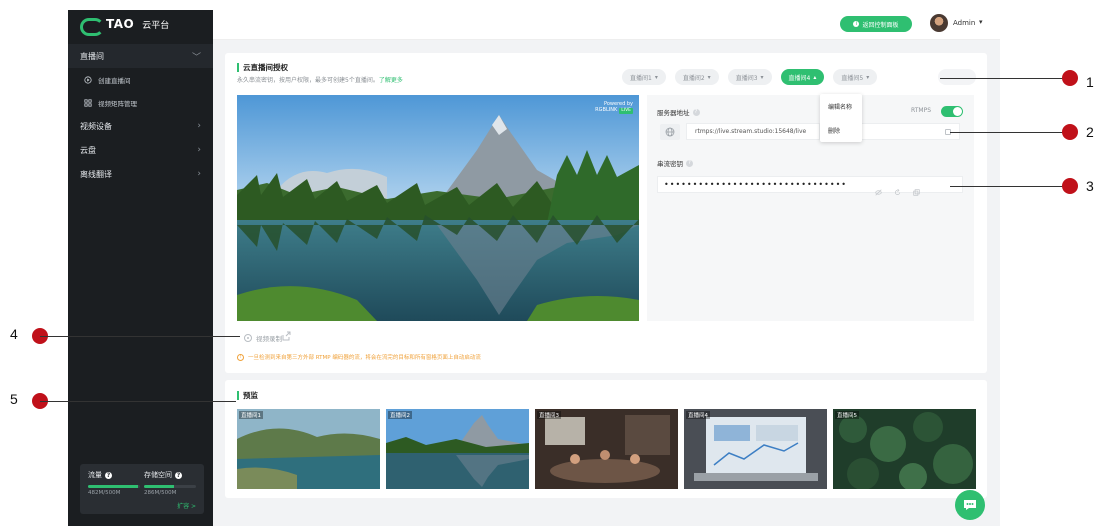 This screenshot has height=526, width=1100. I want to click on brand-name: TAO, so click(120, 24).